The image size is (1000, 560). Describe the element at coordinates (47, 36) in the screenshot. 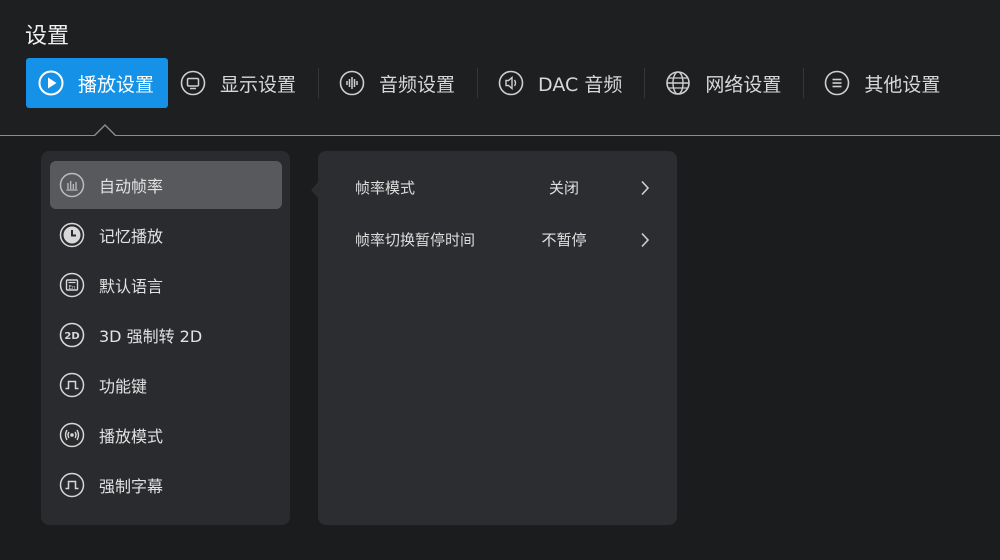

I see `page-title: 设置` at that location.